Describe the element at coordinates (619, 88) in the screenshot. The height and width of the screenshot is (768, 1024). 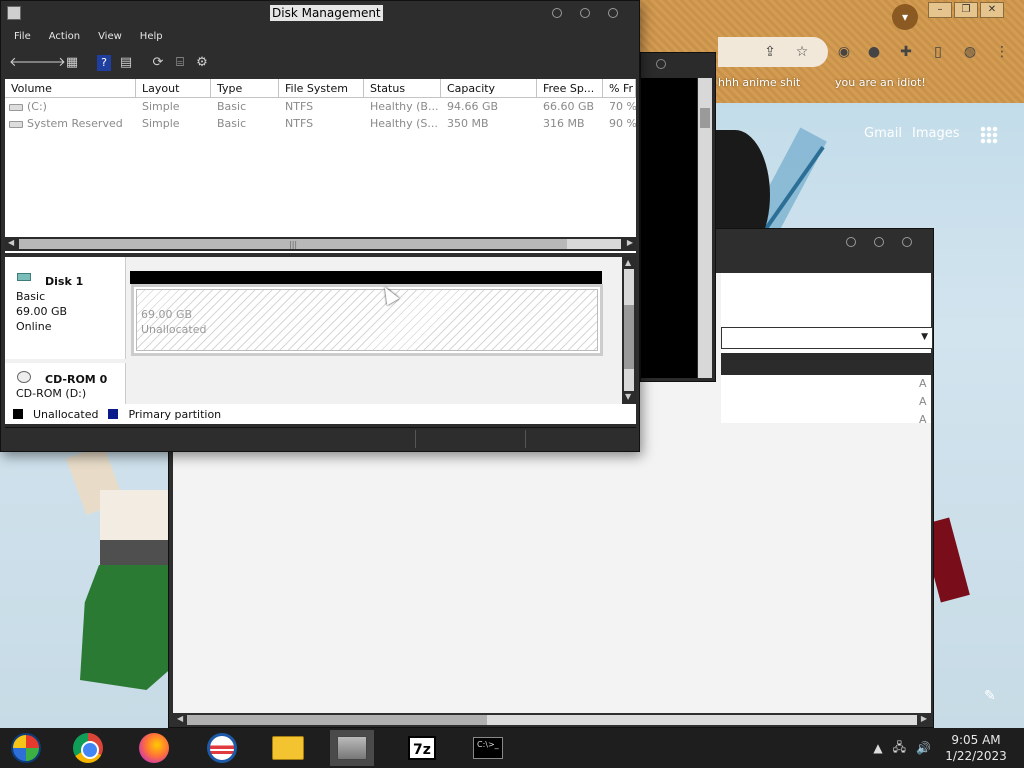
I see `column-header: % Fr` at that location.